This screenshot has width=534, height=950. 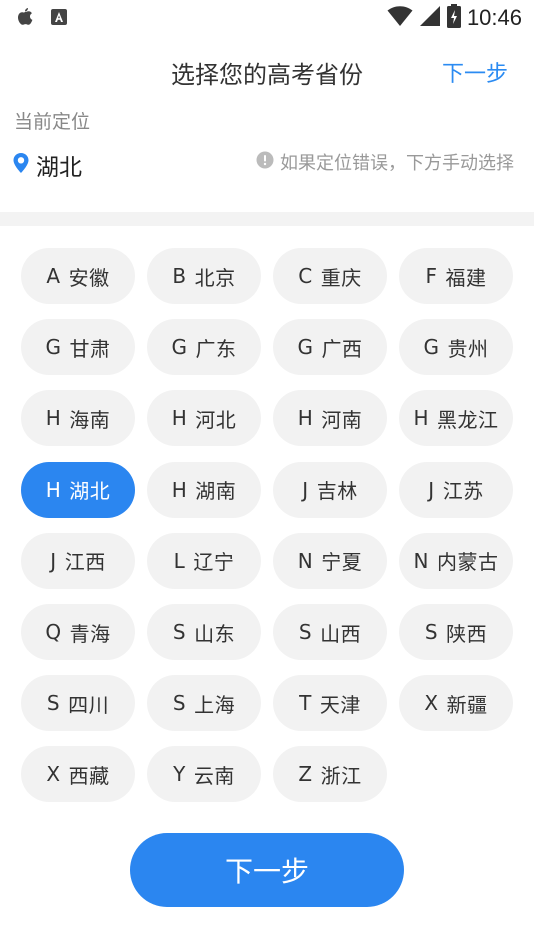 I want to click on province-name: 青海, so click(x=90, y=633).